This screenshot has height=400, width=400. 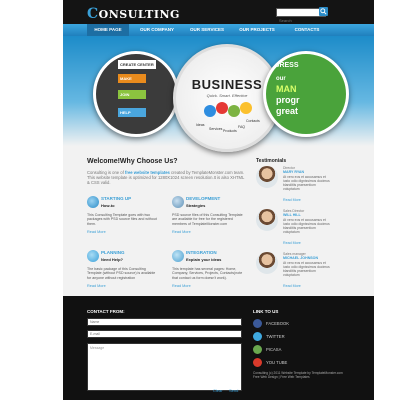 What do you see at coordinates (112, 259) in the screenshot?
I see `feature-subtitle: Need Help?` at bounding box center [112, 259].